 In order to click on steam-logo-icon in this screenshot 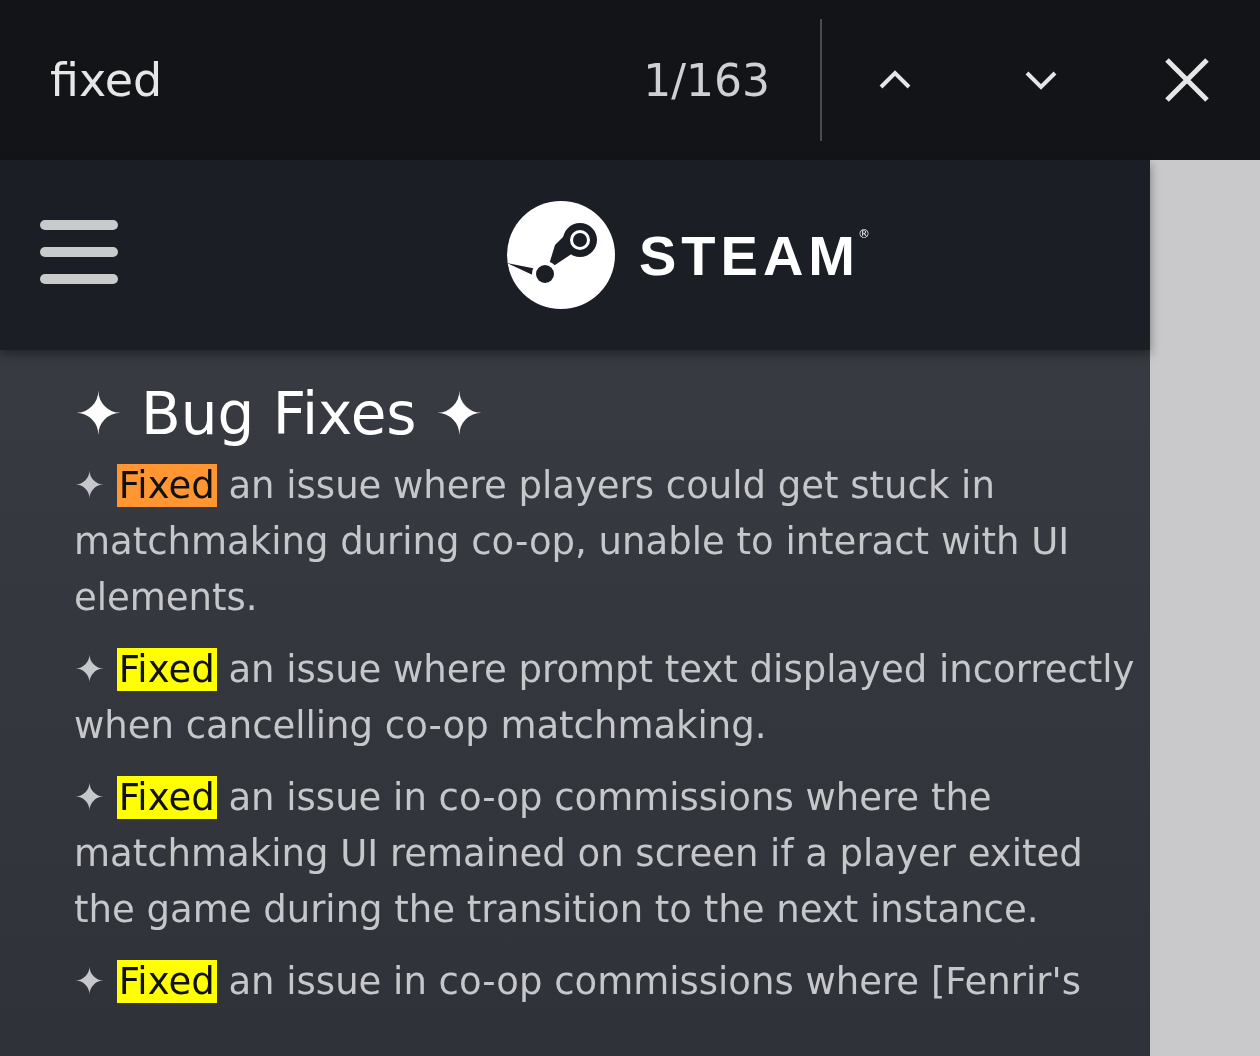, I will do `click(561, 255)`.